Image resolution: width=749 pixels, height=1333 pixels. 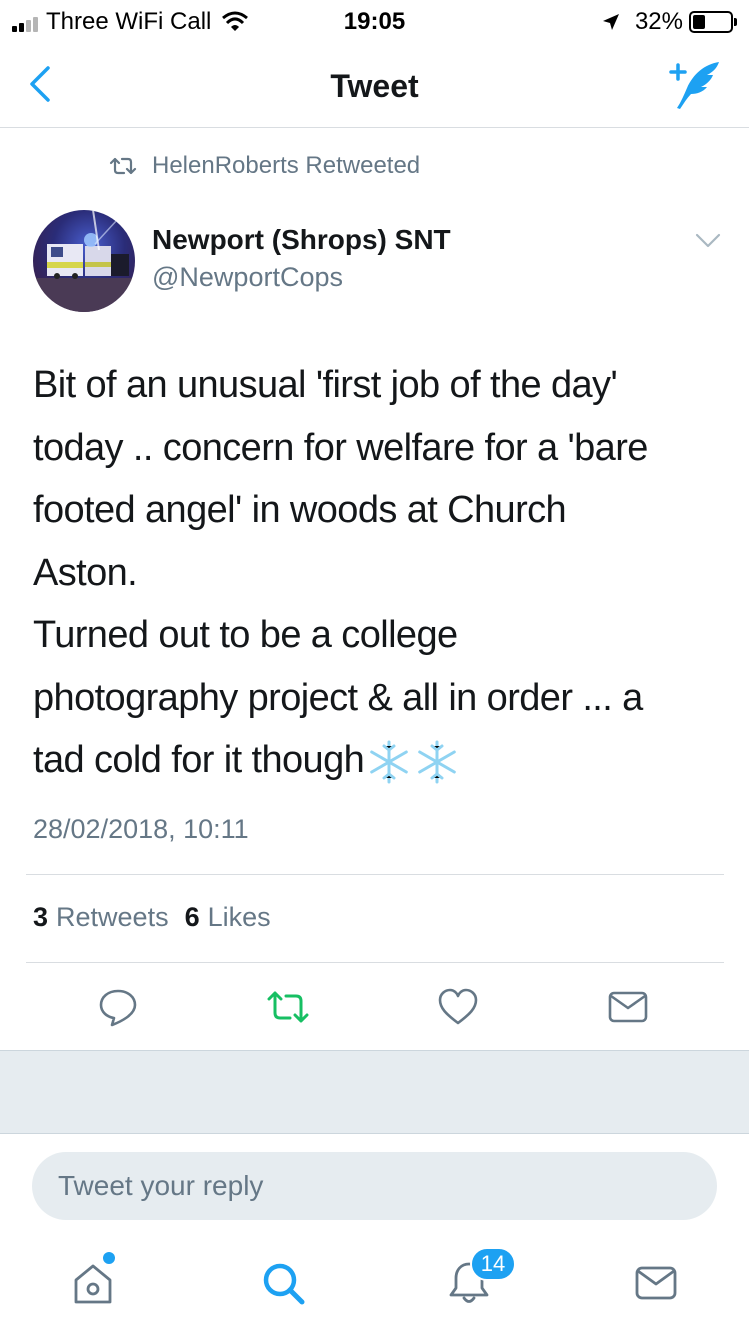 I want to click on battery-icon, so click(x=713, y=22).